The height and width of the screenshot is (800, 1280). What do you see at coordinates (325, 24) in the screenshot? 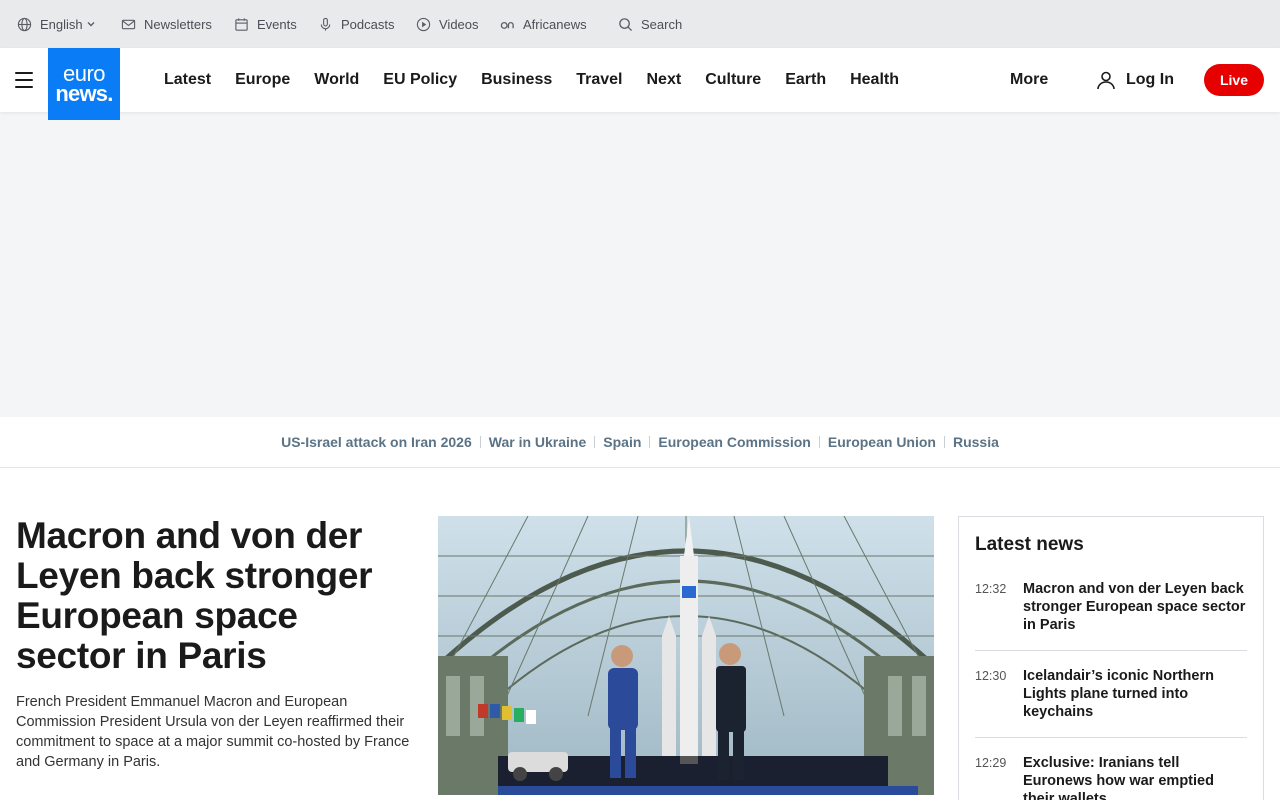
I see `microphone-icon` at bounding box center [325, 24].